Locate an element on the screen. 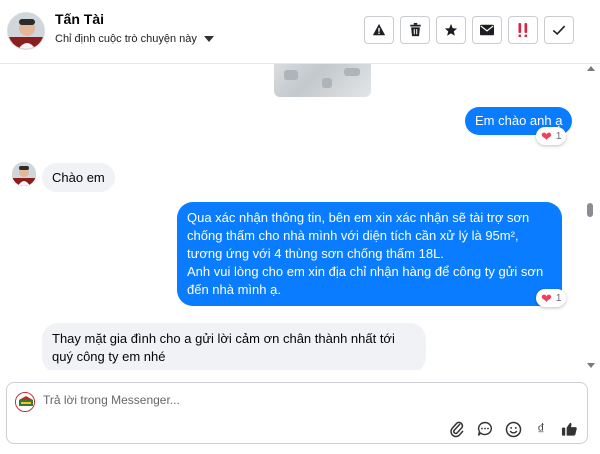 The height and width of the screenshot is (454, 600). page-avatar is located at coordinates (25, 402).